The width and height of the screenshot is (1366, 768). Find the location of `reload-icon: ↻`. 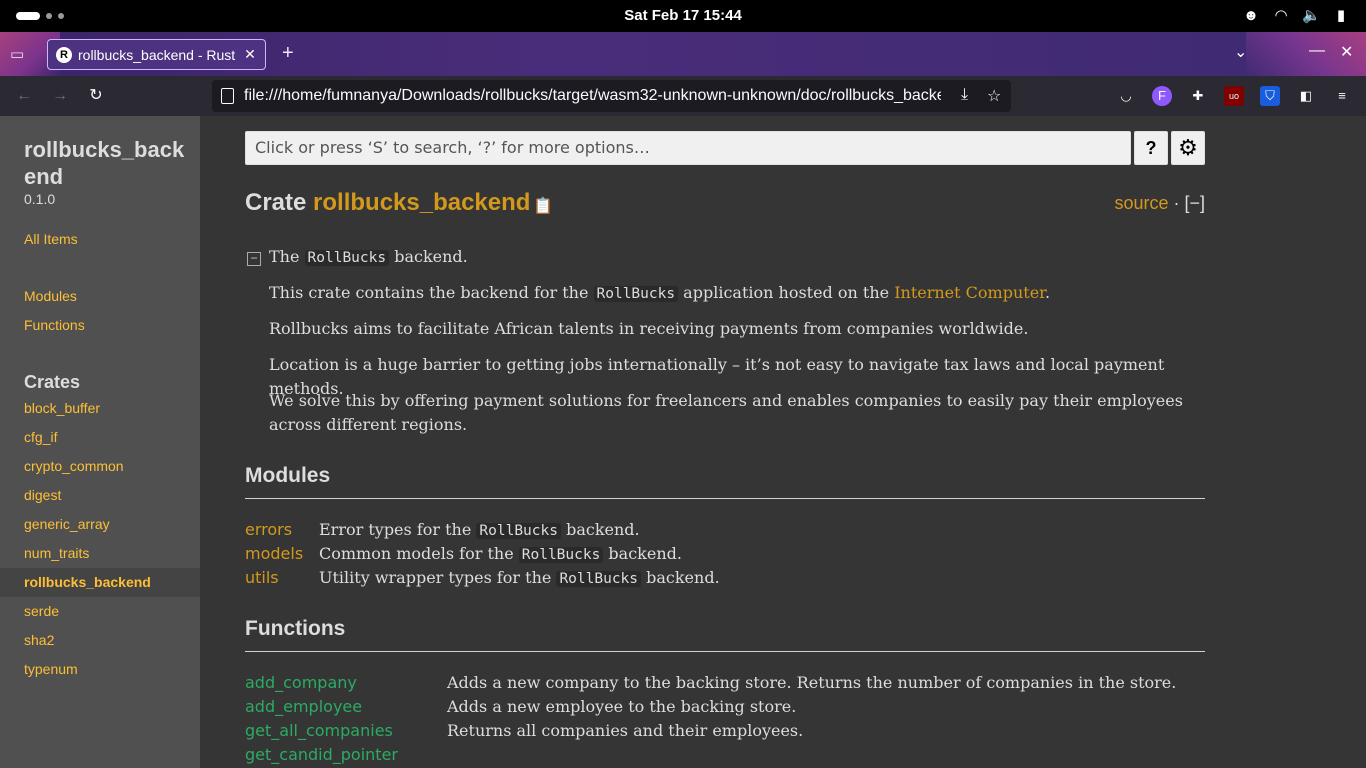

reload-icon: ↻ is located at coordinates (96, 96).